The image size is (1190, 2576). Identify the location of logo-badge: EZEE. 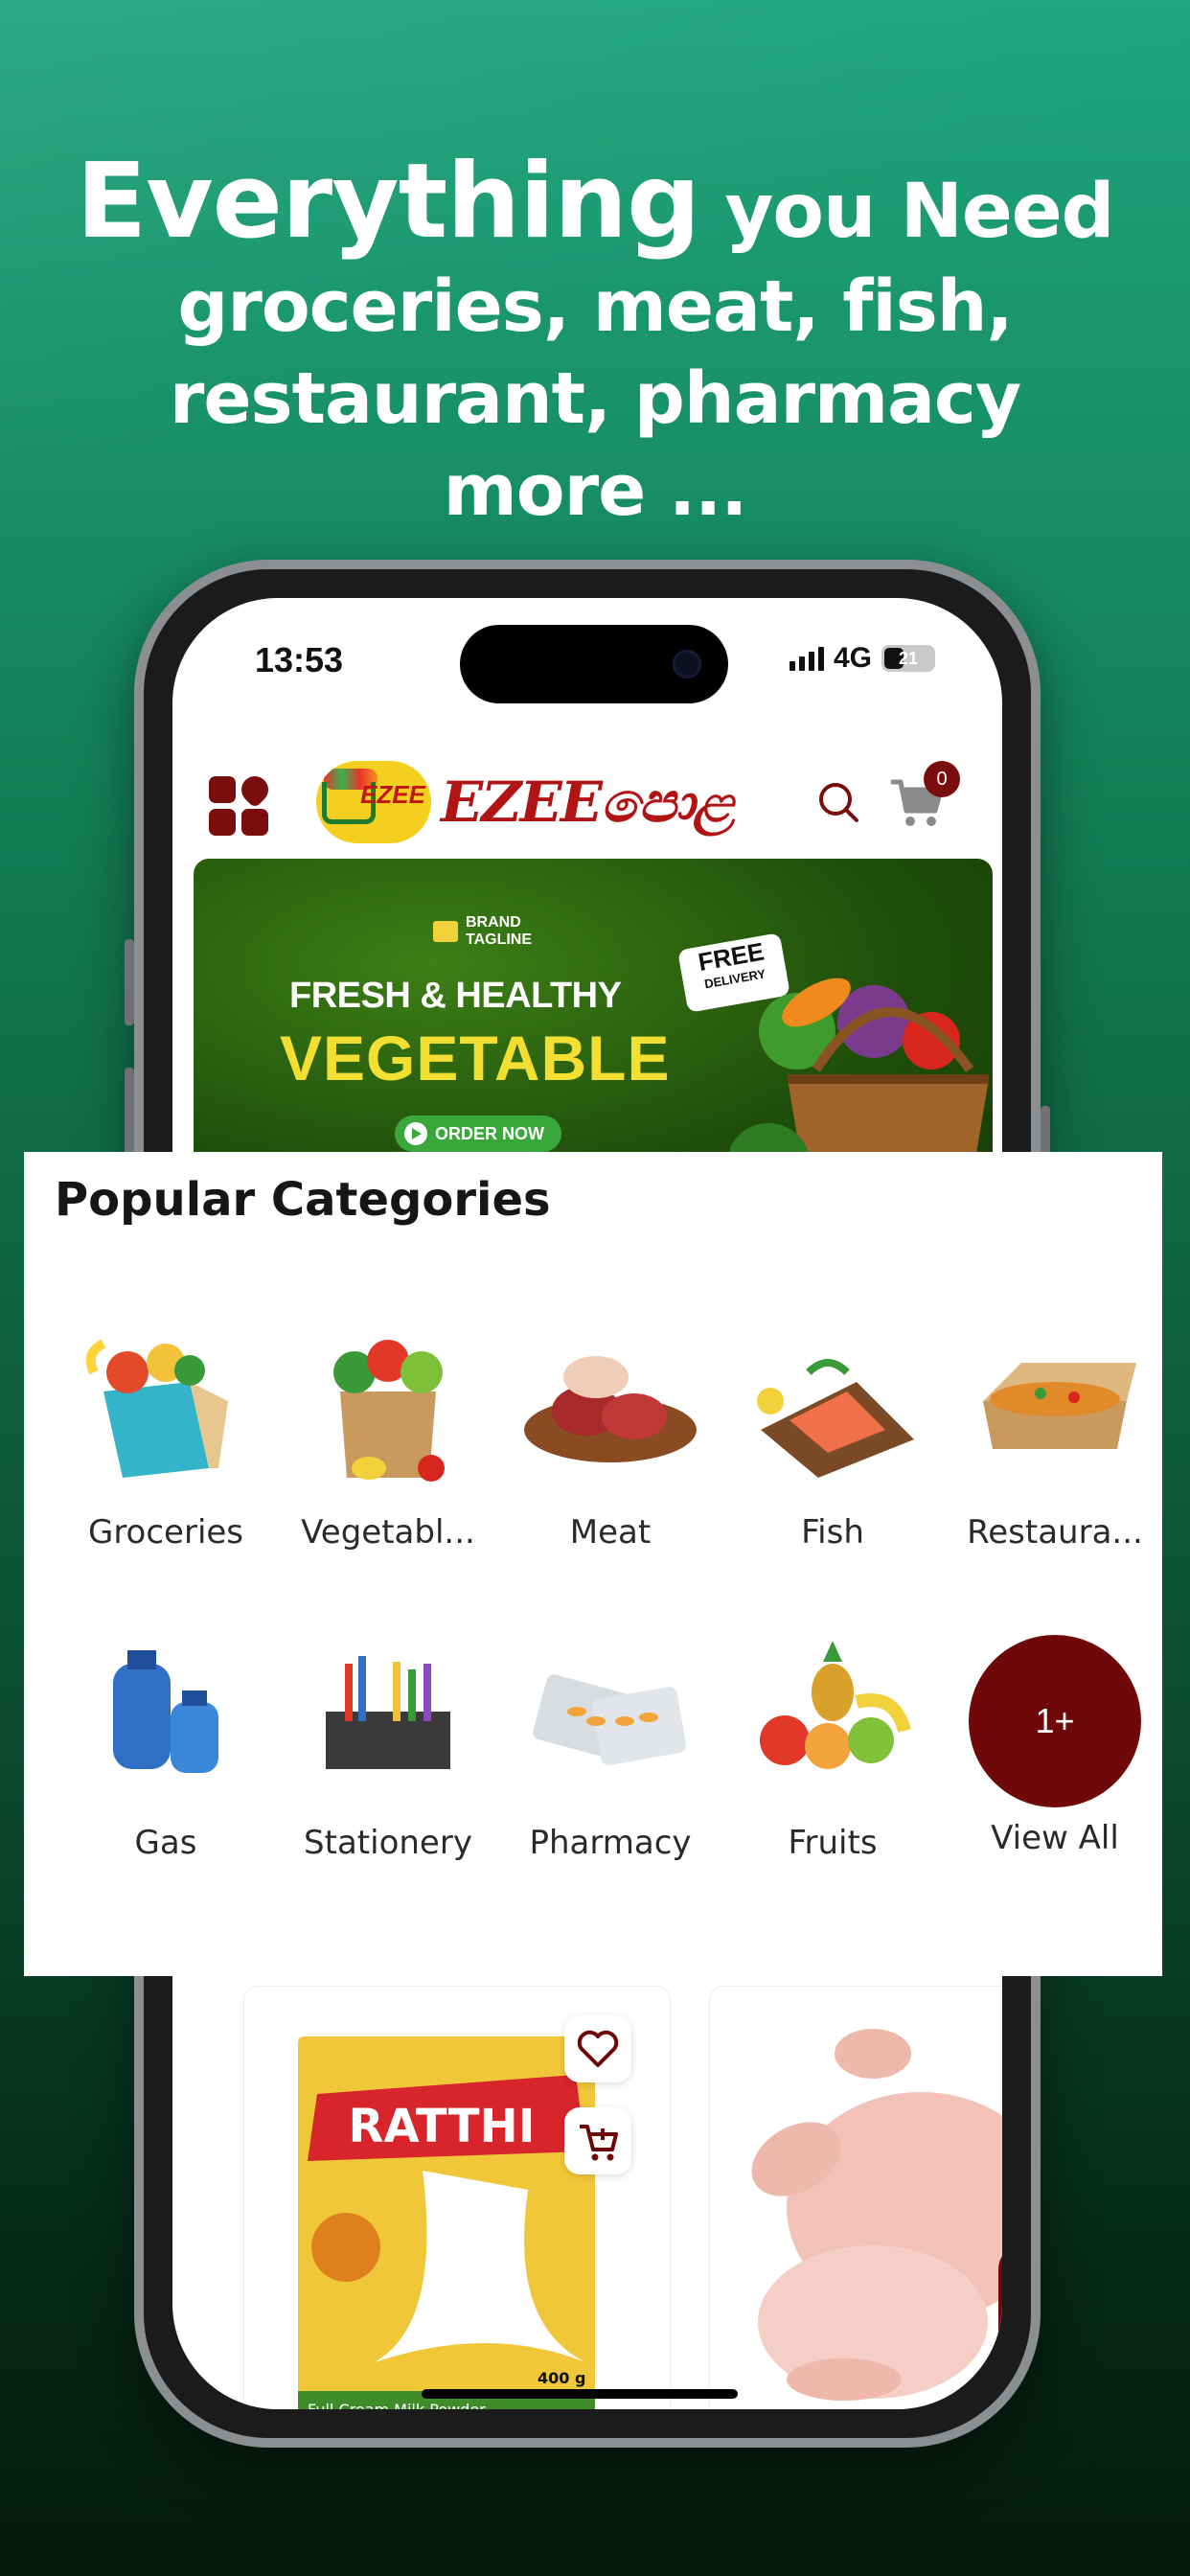
(374, 802).